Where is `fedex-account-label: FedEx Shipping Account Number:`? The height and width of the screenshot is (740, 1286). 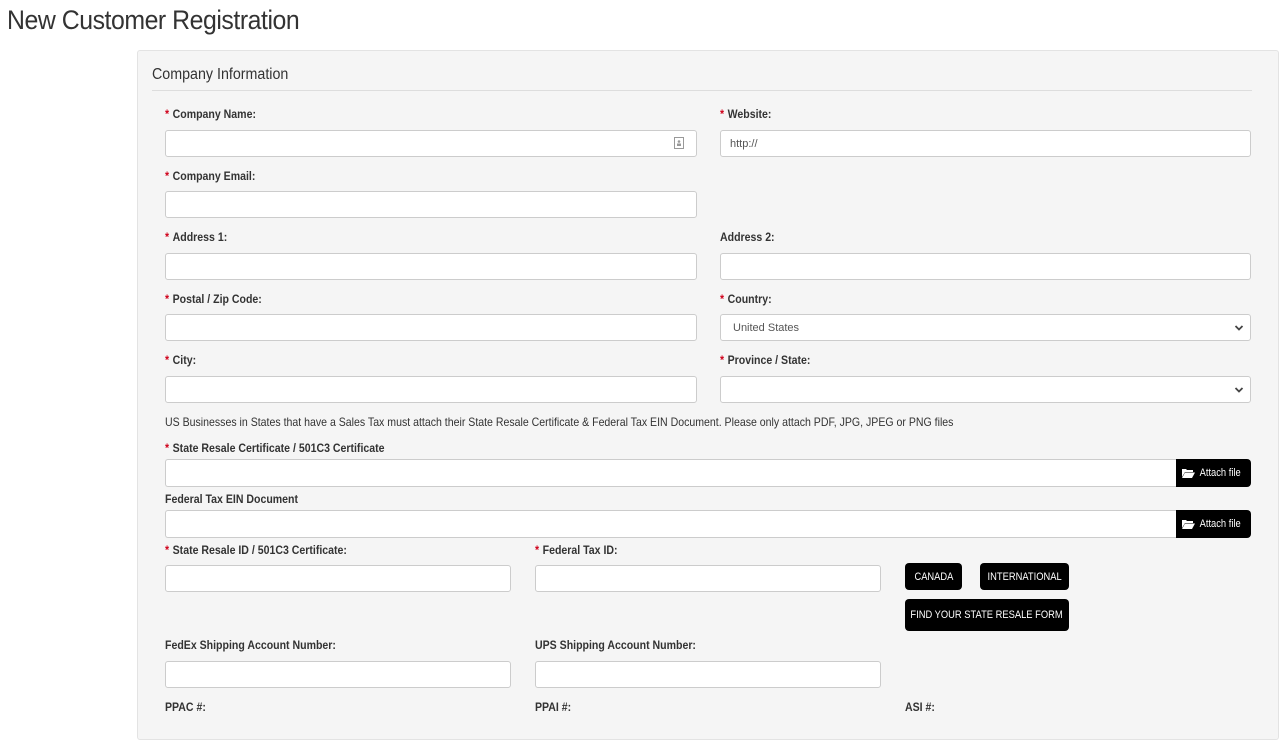 fedex-account-label: FedEx Shipping Account Number: is located at coordinates (250, 645).